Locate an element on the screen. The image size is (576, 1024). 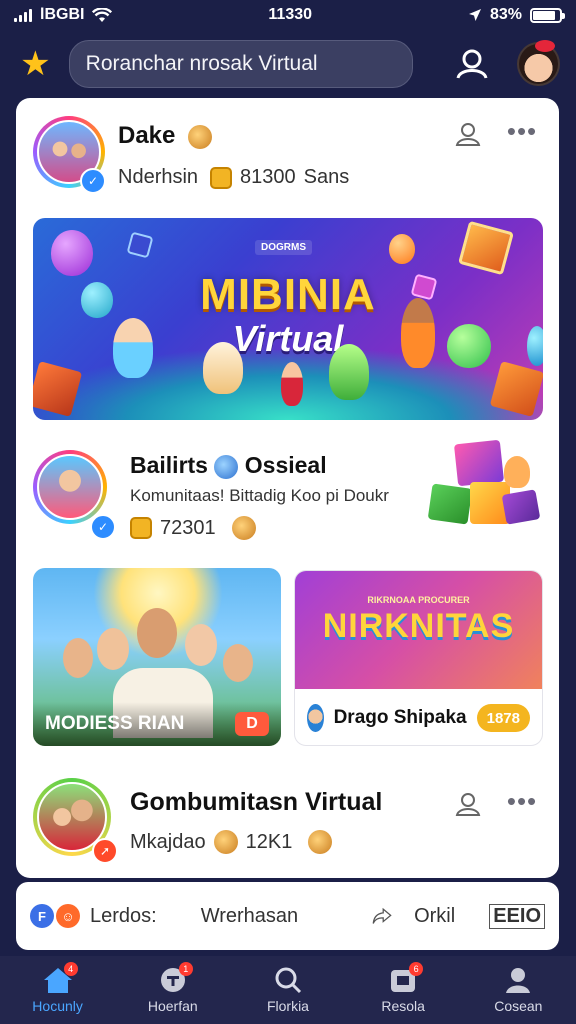
hot-badge-icon: ➚ is located at coordinates (105, 851).